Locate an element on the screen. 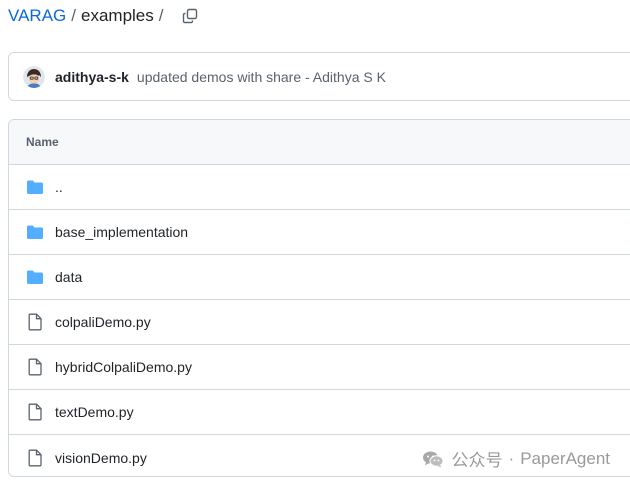 The image size is (630, 482). watermark-name: PaperAgent is located at coordinates (565, 458).